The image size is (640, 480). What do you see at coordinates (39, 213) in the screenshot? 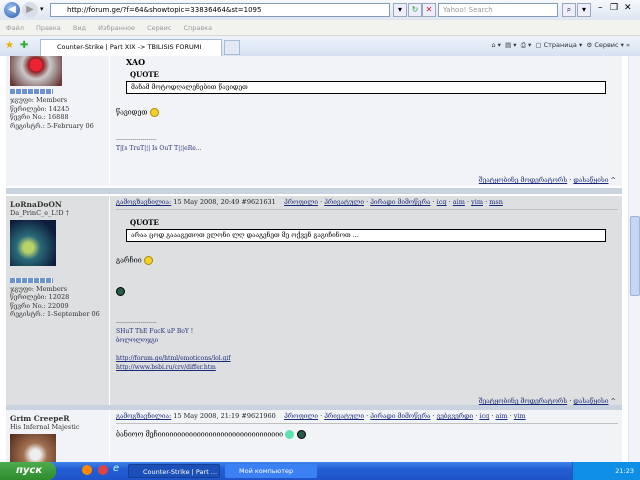
I see `member-title: Da_PrinC_e_L!D †` at bounding box center [39, 213].